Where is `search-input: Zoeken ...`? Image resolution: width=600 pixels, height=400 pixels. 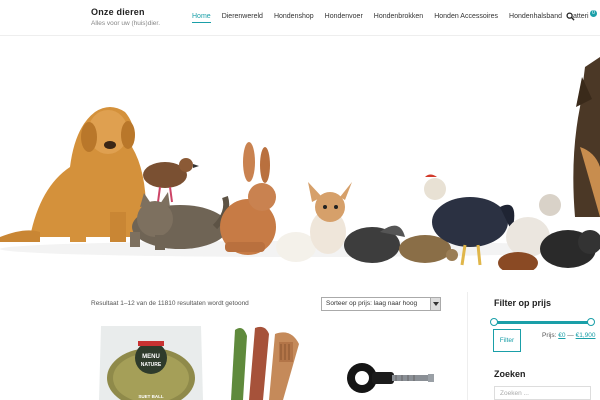
search-input: Zoeken ... is located at coordinates (542, 393).